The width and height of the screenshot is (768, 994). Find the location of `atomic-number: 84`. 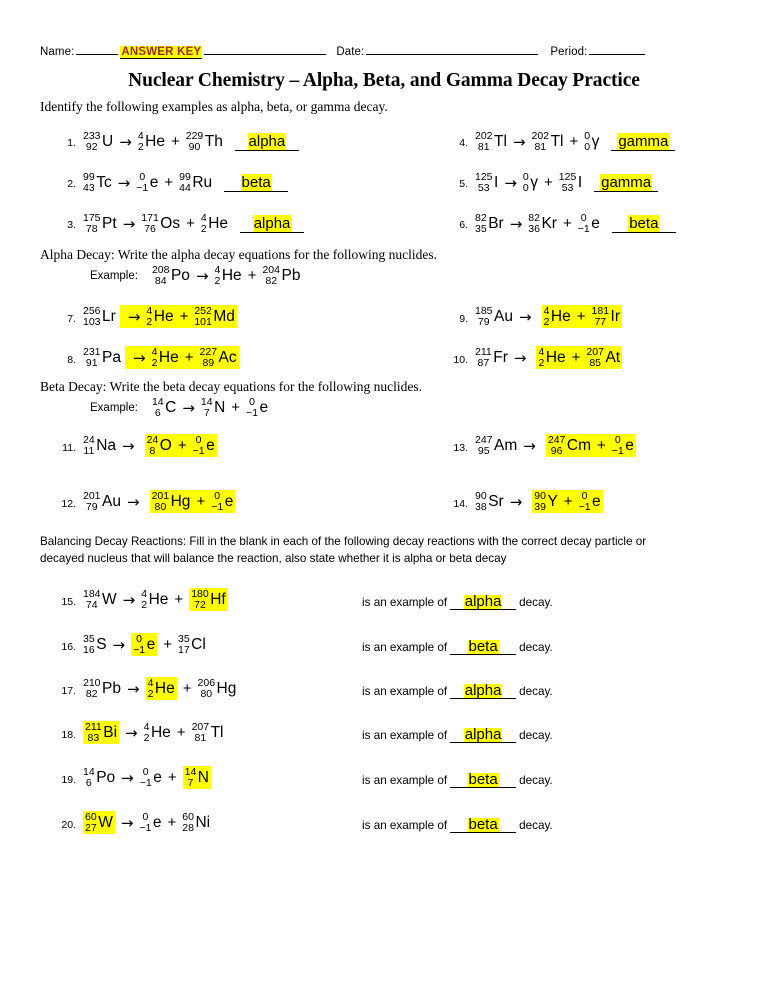

atomic-number: 84 is located at coordinates (160, 280).